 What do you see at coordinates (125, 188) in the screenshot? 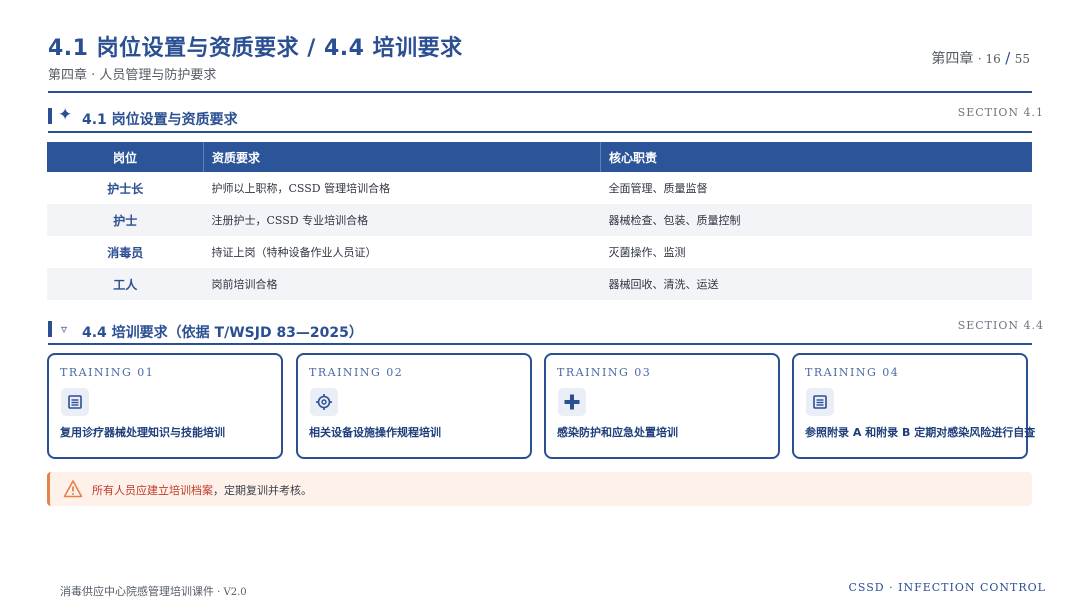
I see `role-cell: 护士长` at bounding box center [125, 188].